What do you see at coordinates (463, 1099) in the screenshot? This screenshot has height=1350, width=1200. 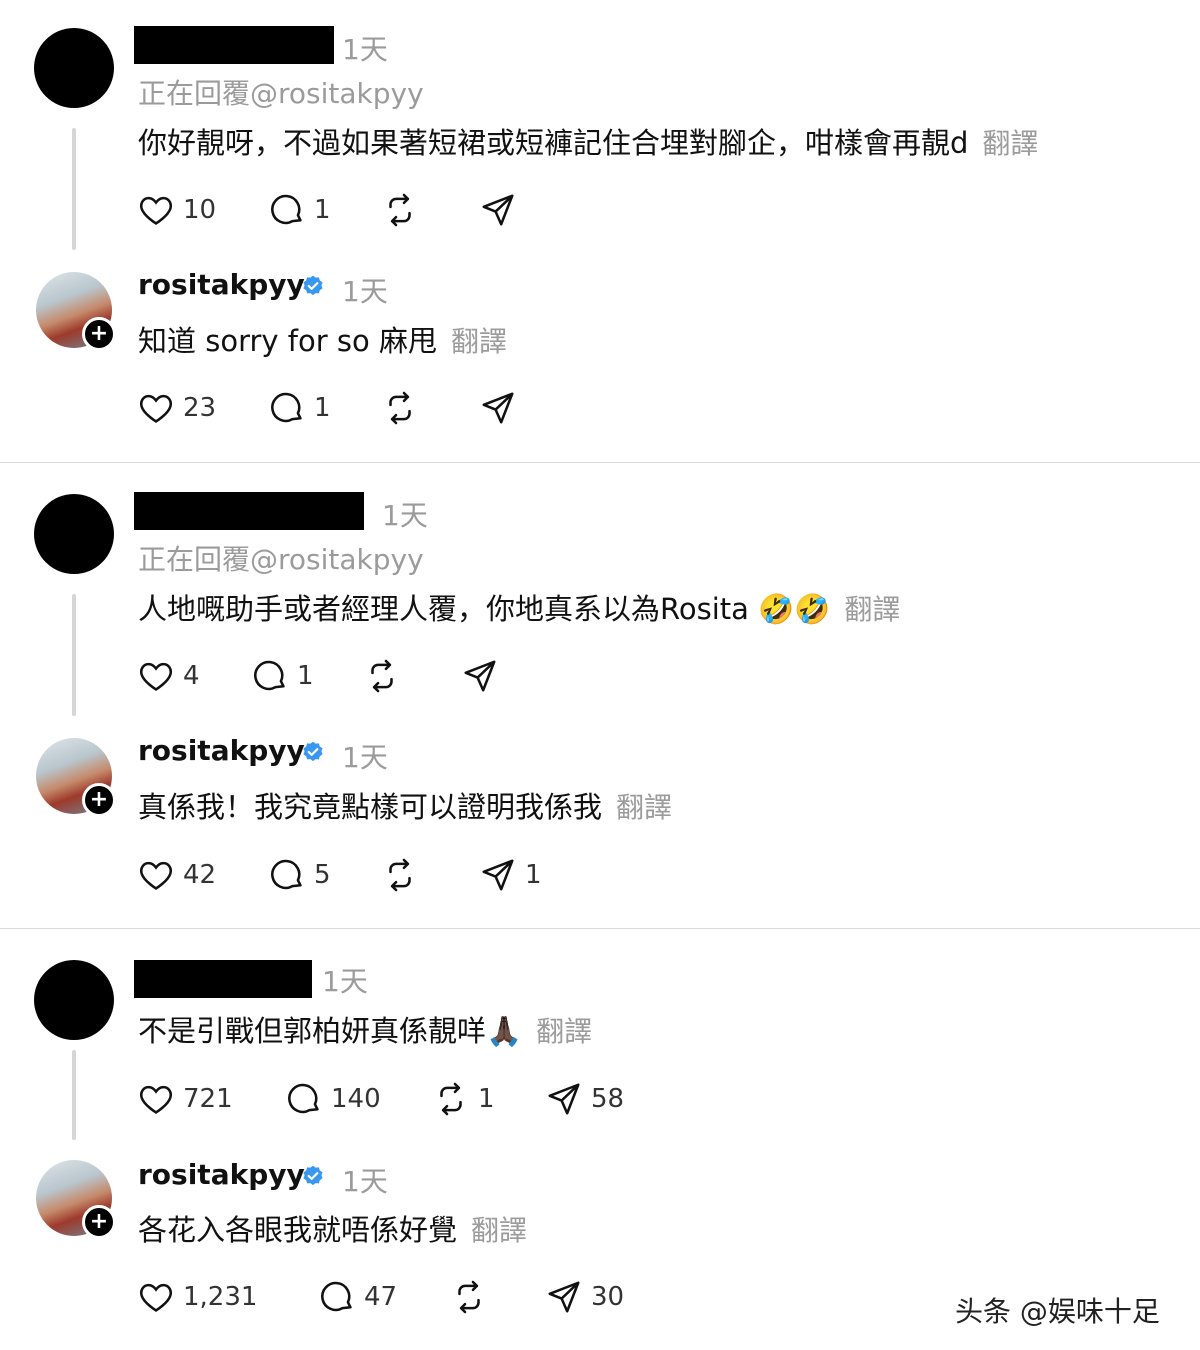 I see `repost-button: 1` at bounding box center [463, 1099].